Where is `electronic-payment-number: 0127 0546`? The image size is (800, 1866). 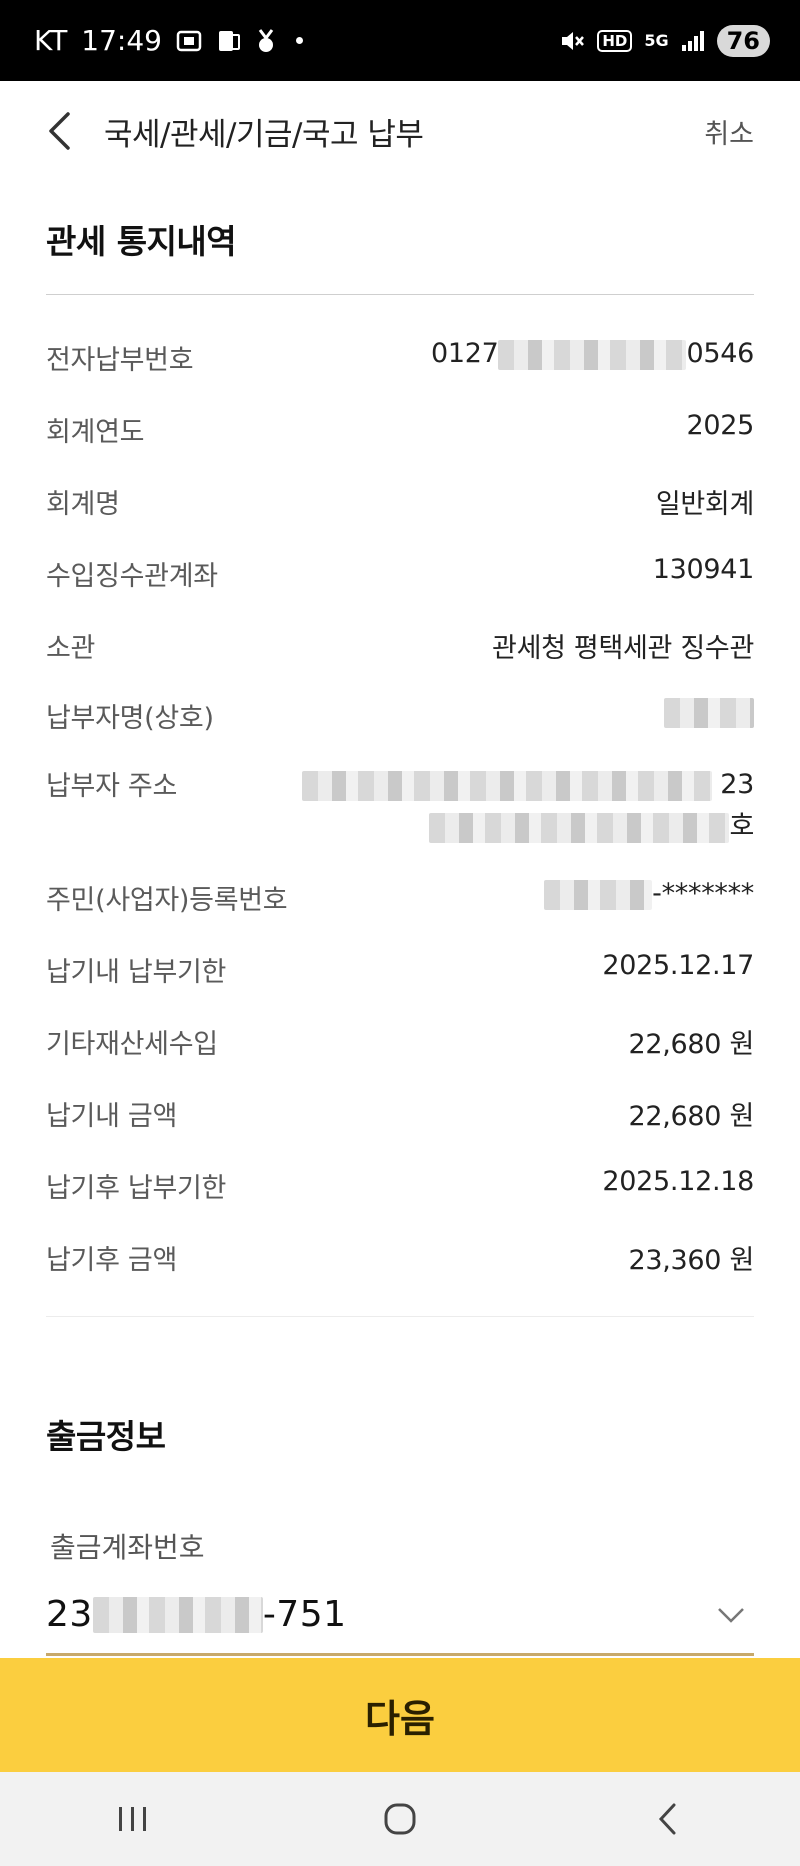
electronic-payment-number: 0127 0546 is located at coordinates (592, 354).